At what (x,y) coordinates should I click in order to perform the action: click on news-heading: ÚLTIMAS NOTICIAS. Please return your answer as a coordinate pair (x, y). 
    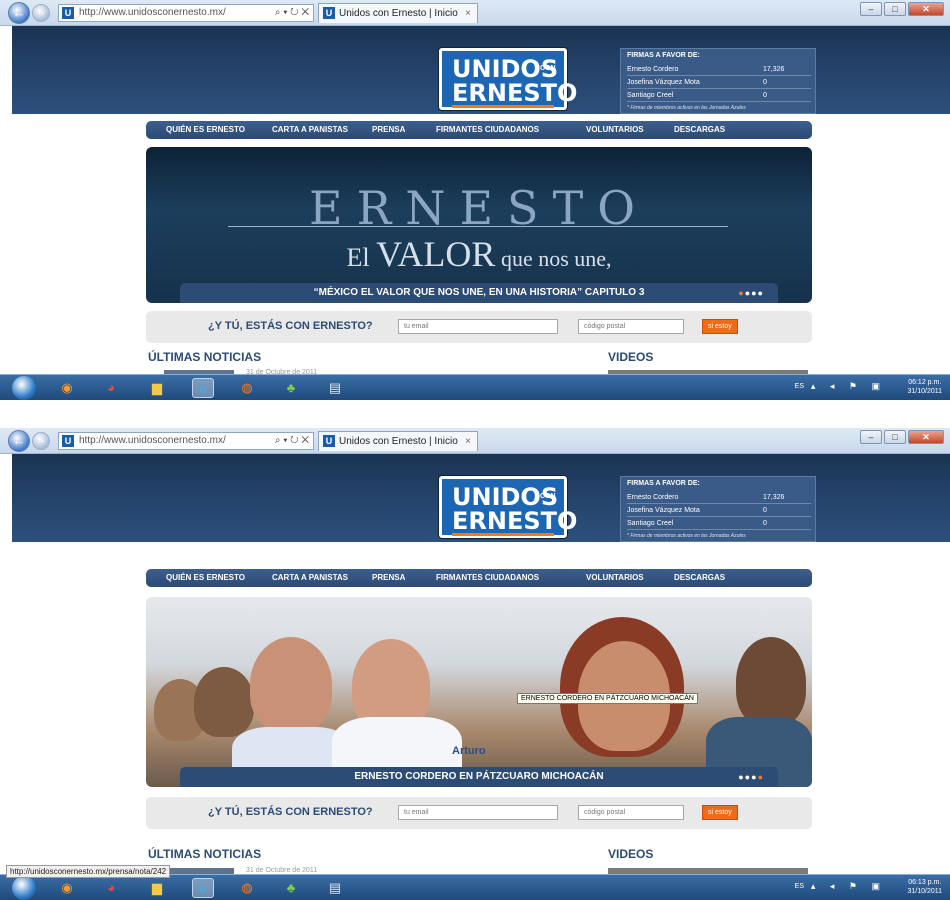
    Looking at the image, I should click on (205, 854).